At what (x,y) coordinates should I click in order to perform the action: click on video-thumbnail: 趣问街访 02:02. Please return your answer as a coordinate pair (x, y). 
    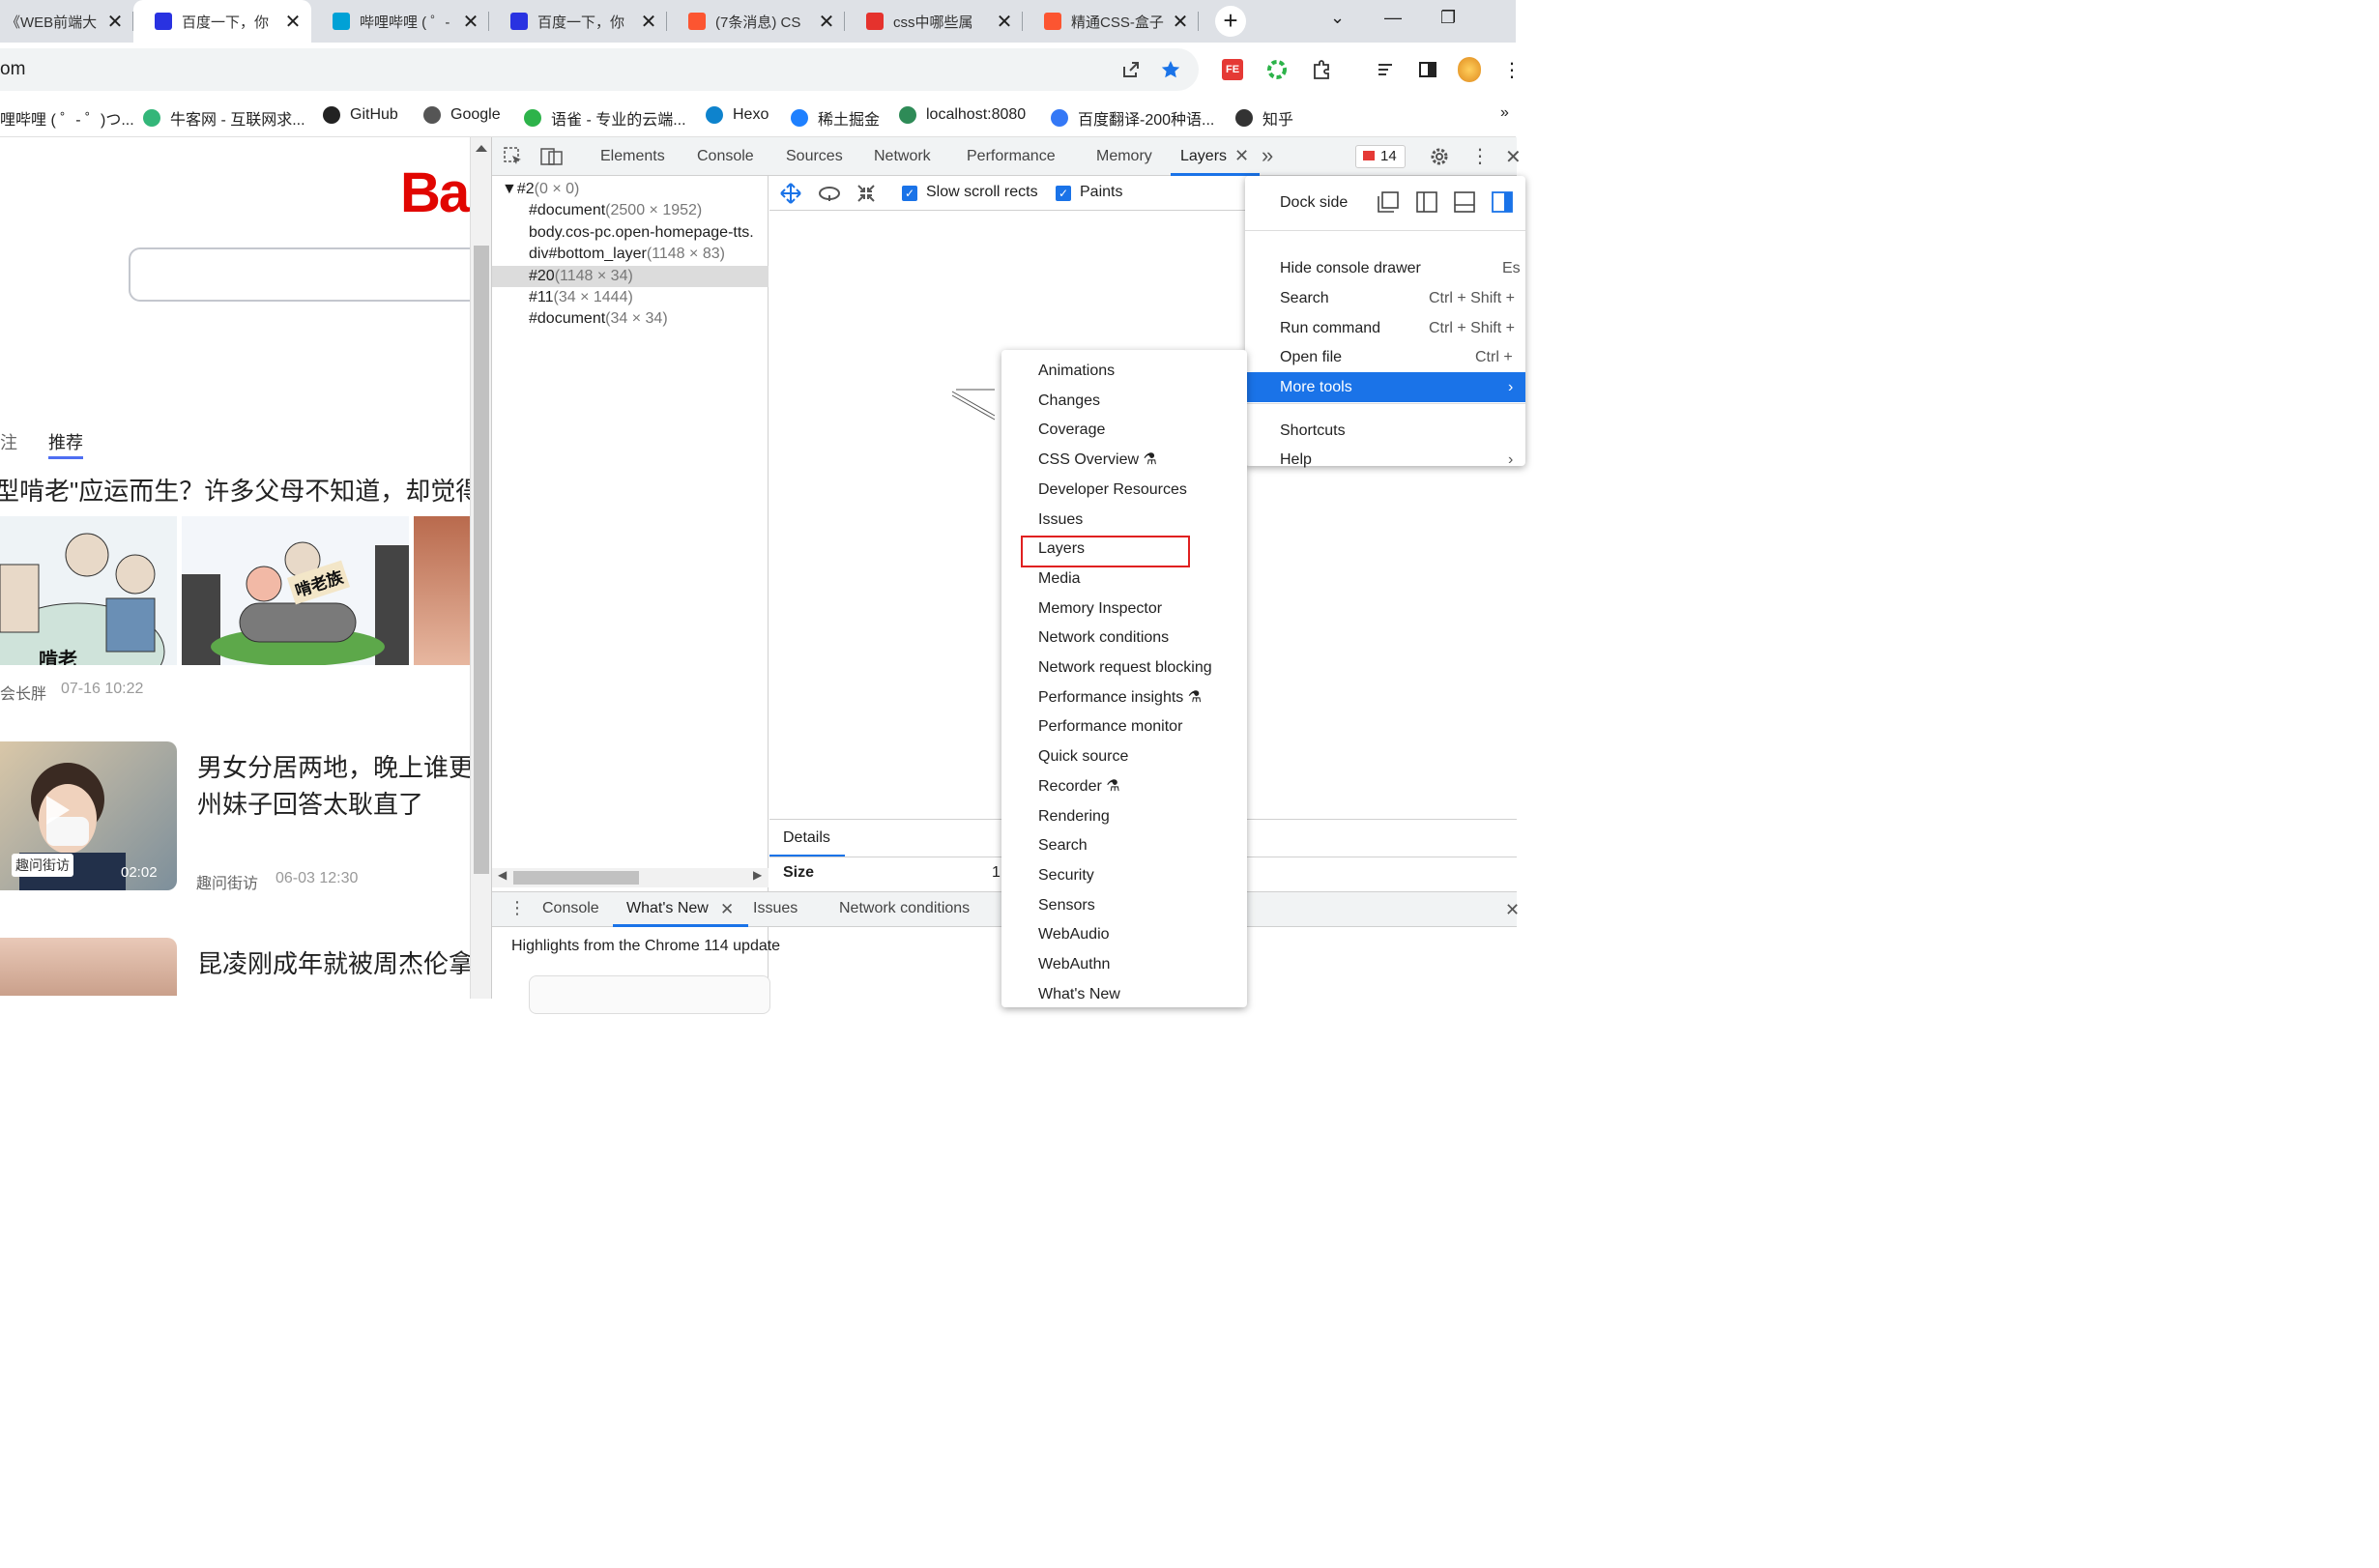
    Looking at the image, I should click on (88, 815).